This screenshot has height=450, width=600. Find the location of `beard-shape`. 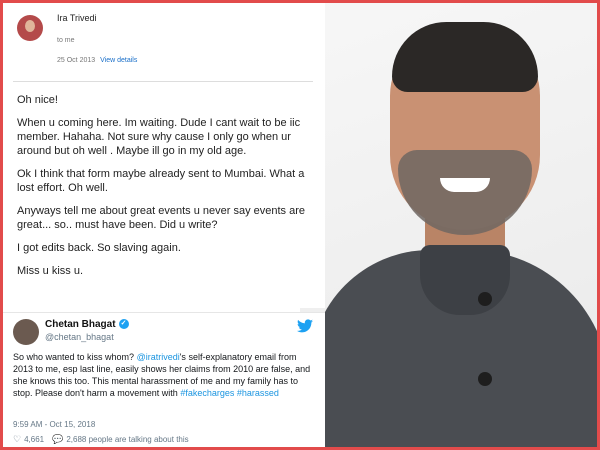

beard-shape is located at coordinates (465, 192).